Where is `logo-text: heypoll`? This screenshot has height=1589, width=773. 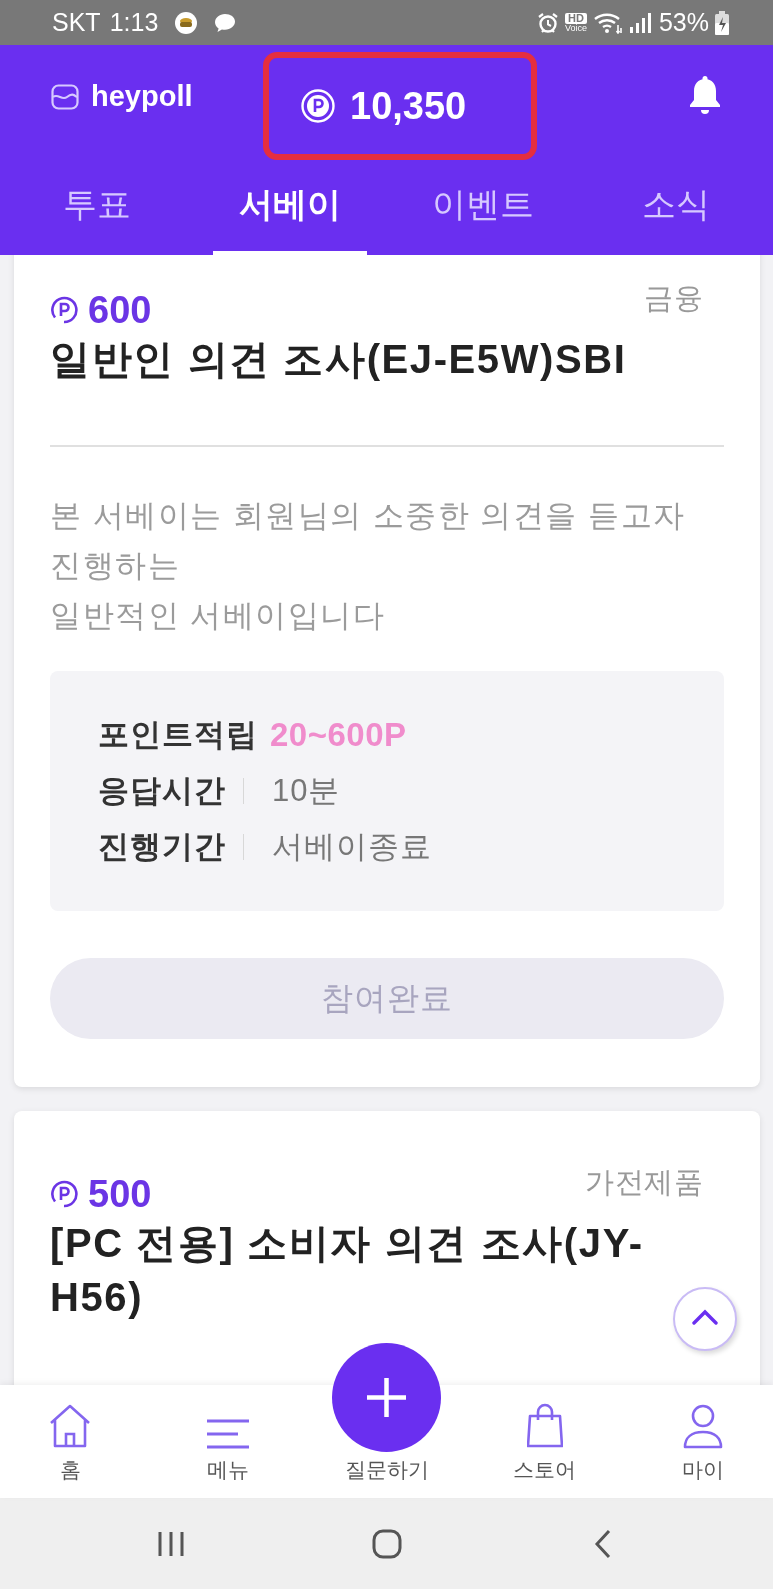 logo-text: heypoll is located at coordinates (142, 96).